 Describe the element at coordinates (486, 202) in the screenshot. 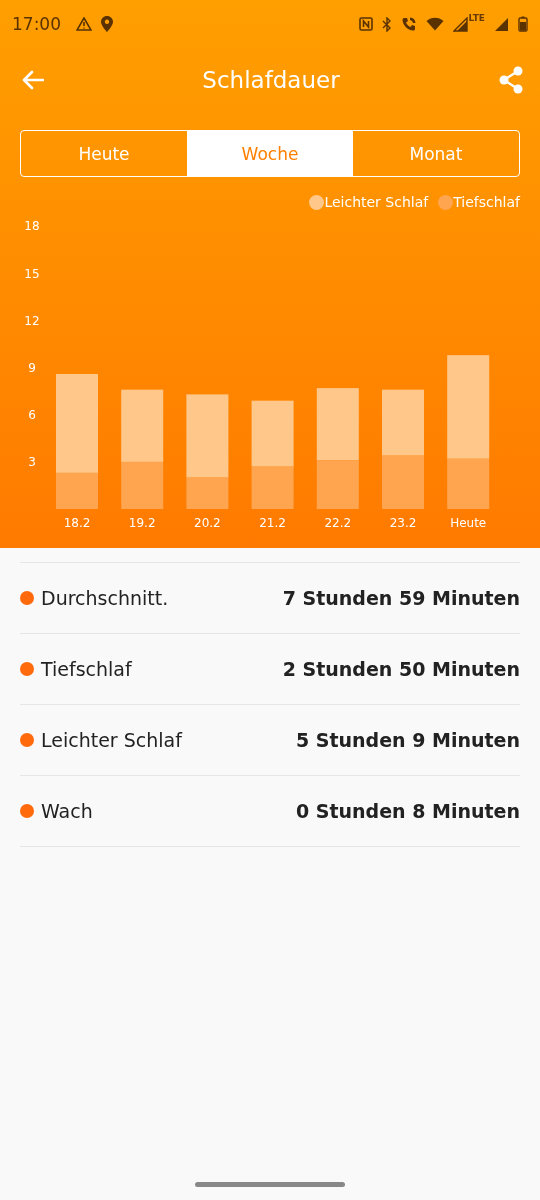

I see `legend-label: Tiefschlaf` at that location.